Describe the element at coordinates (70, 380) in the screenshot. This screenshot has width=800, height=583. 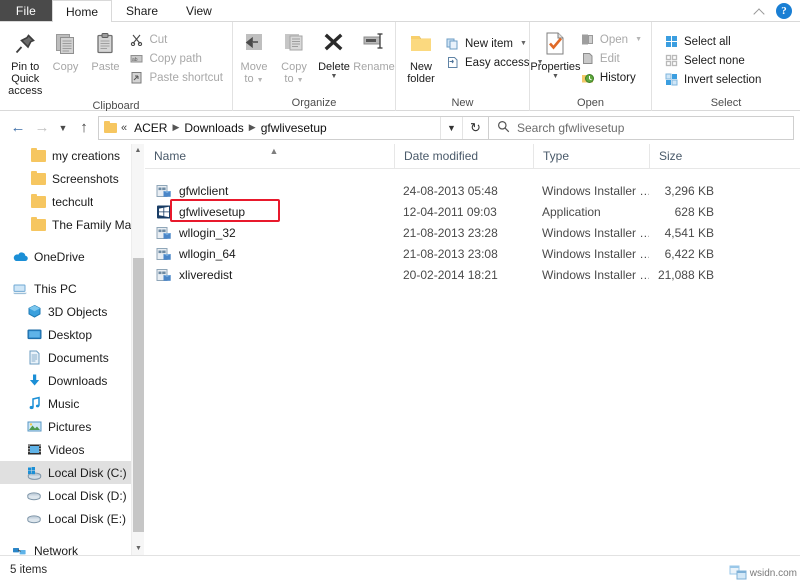
I see `sidebar-item-downloads: Downloads` at that location.